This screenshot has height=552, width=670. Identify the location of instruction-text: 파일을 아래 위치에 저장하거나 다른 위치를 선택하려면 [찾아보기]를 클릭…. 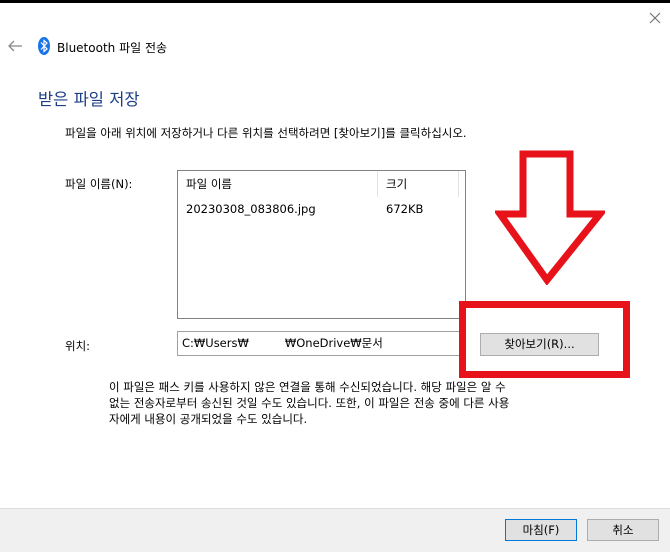
(266, 133).